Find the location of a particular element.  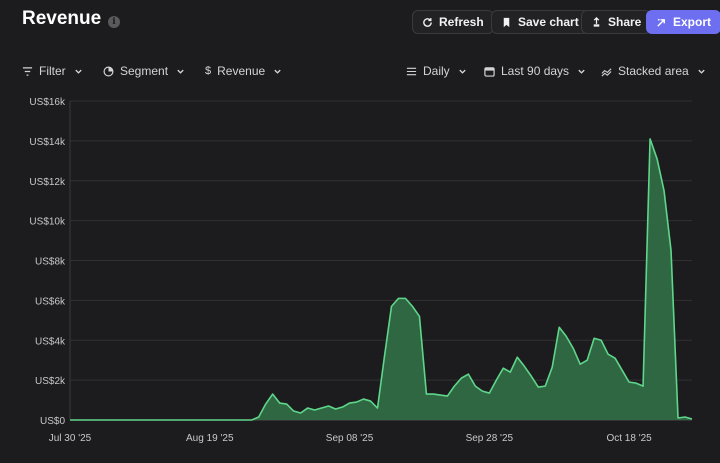

save-chart-label: Save chart is located at coordinates (548, 22).